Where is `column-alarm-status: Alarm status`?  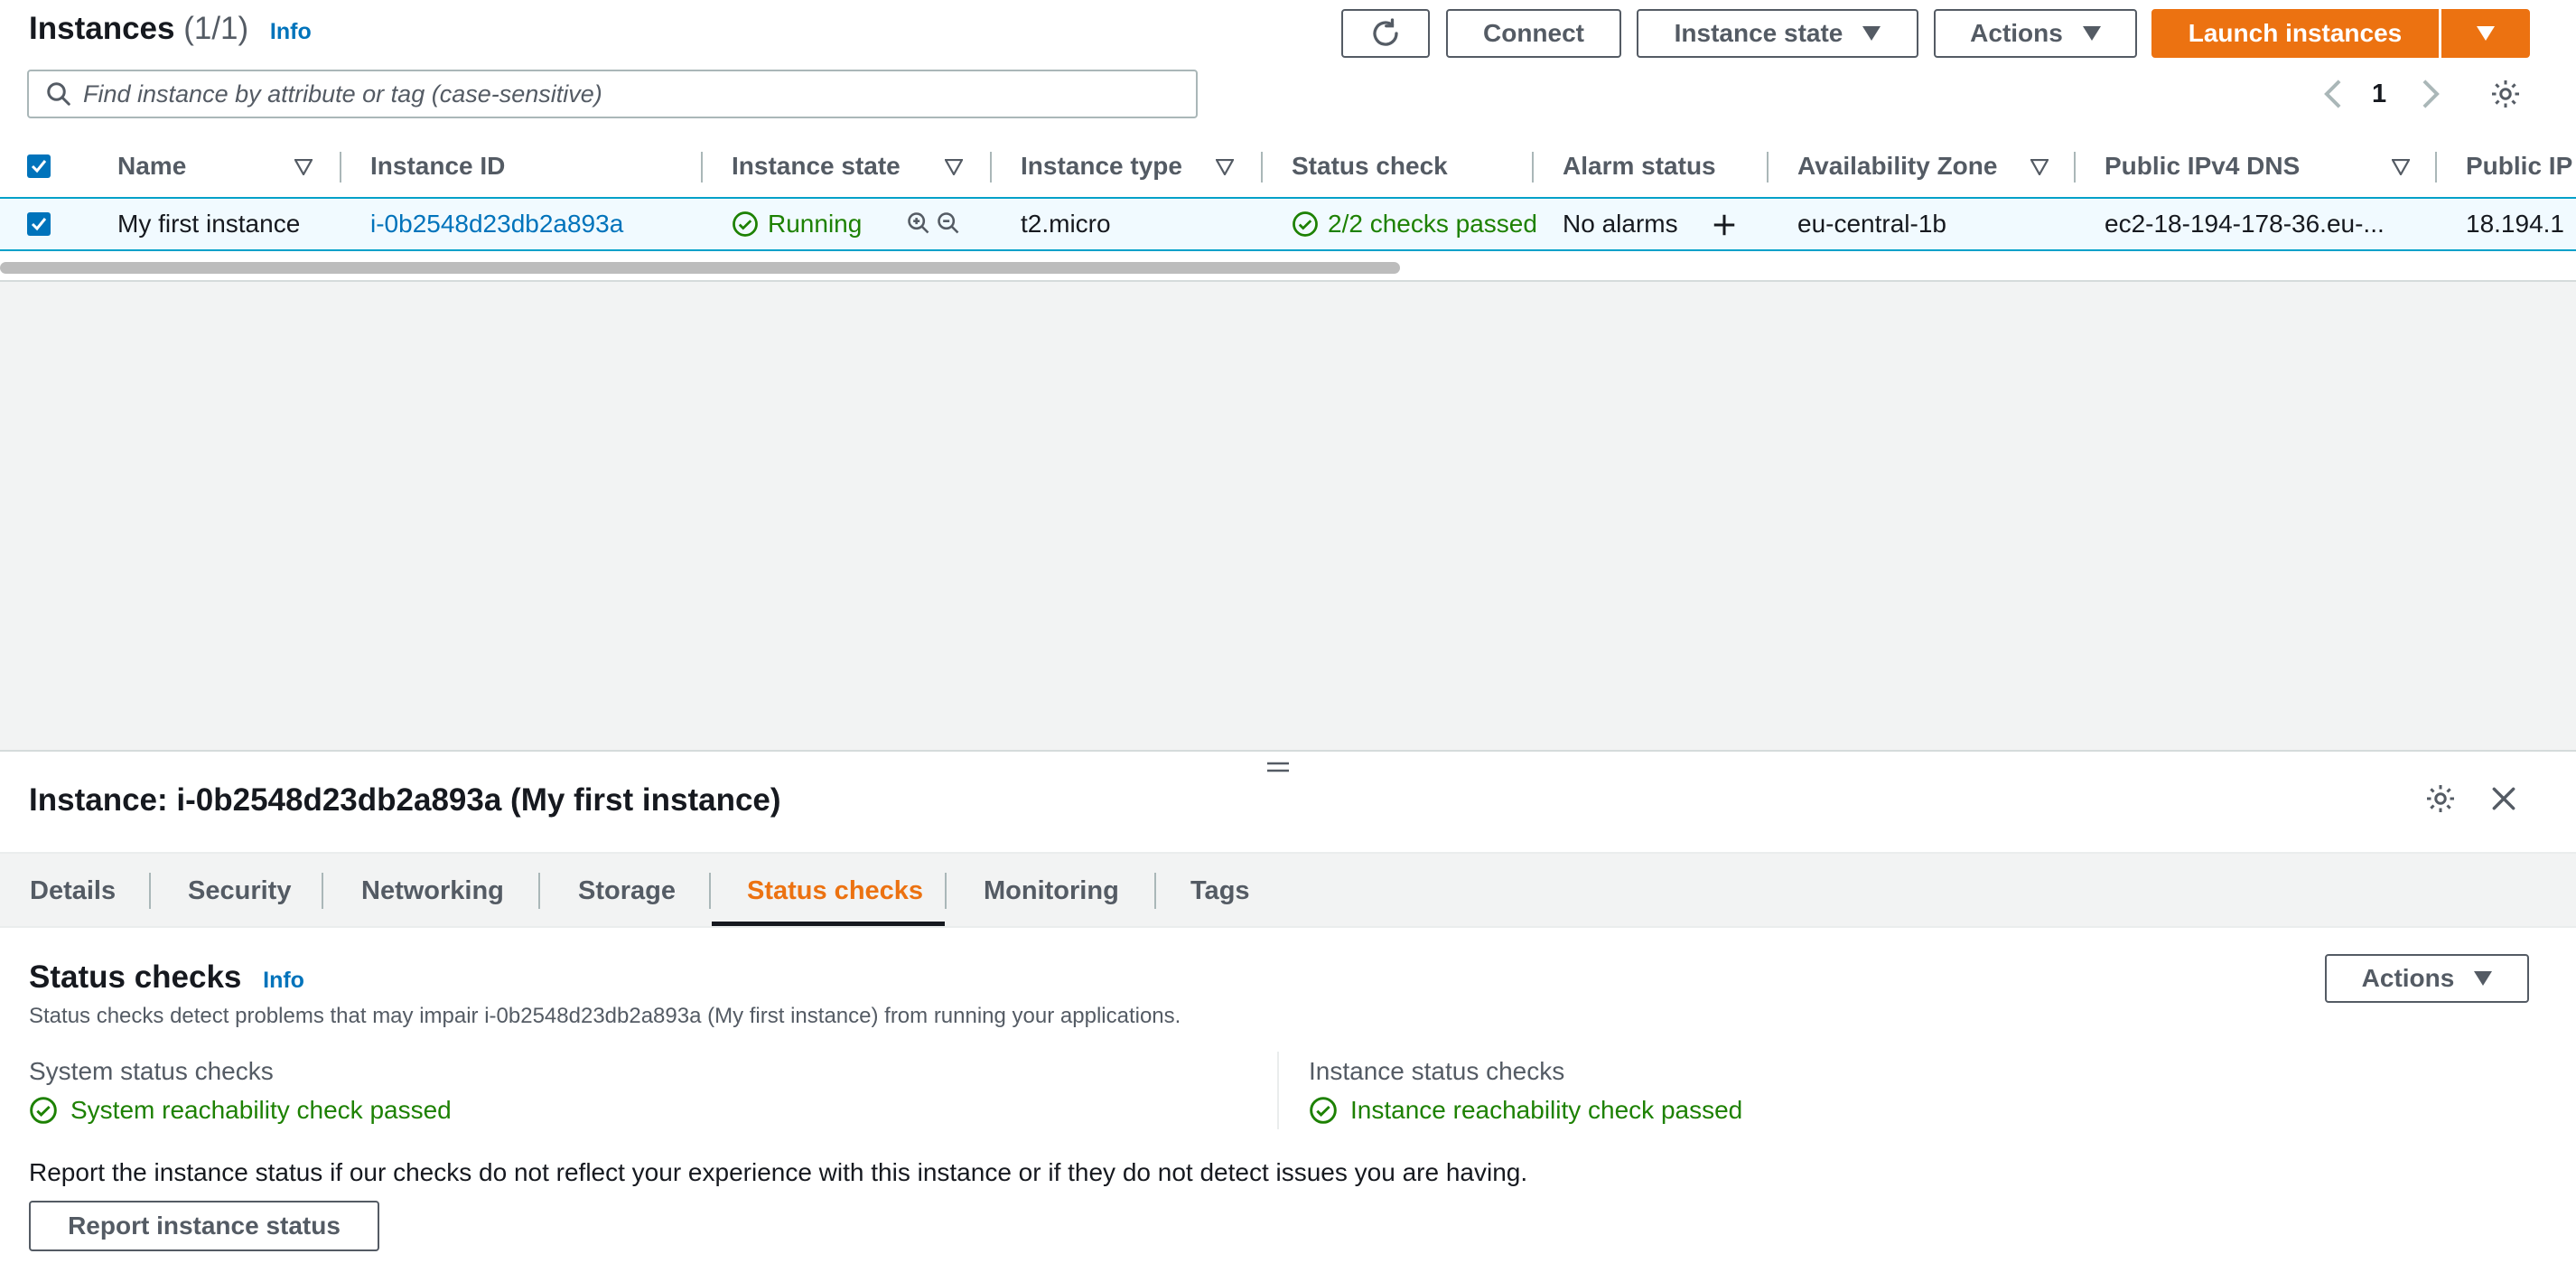 column-alarm-status: Alarm status is located at coordinates (1639, 166).